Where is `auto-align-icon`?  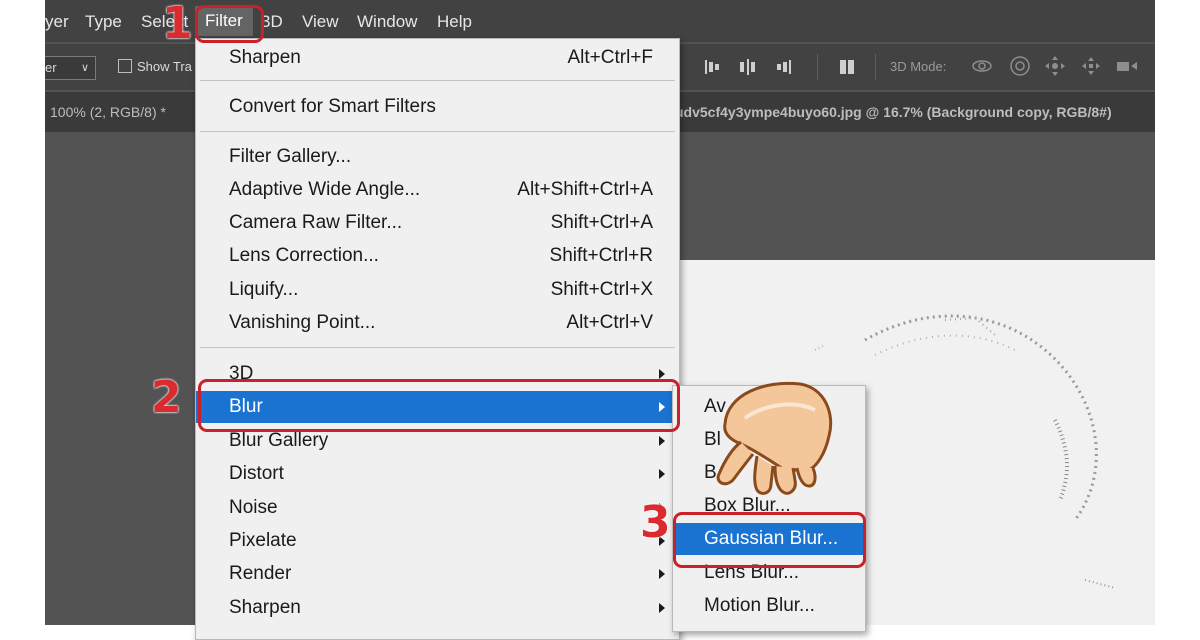
auto-align-icon is located at coordinates (847, 67).